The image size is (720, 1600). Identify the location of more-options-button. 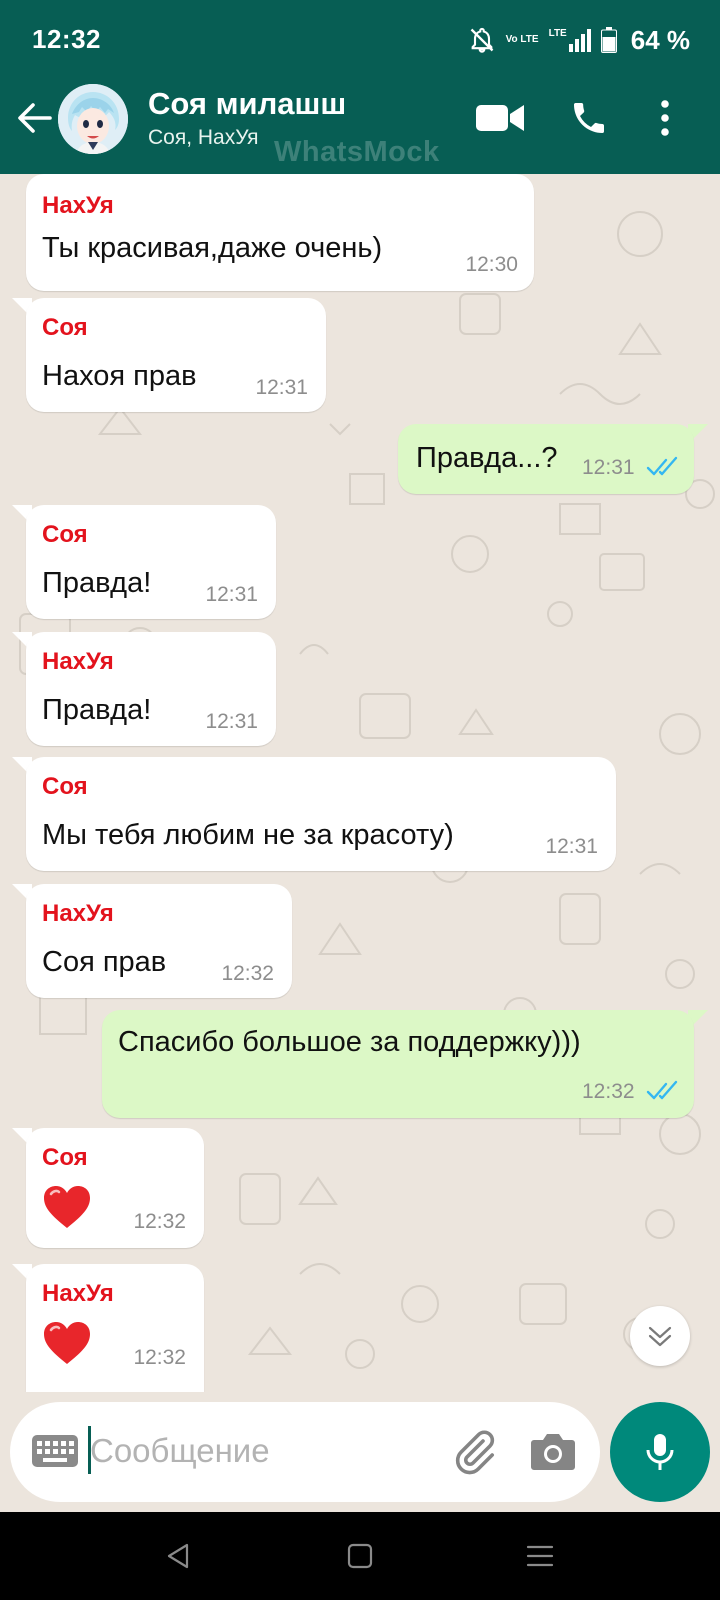
(665, 118).